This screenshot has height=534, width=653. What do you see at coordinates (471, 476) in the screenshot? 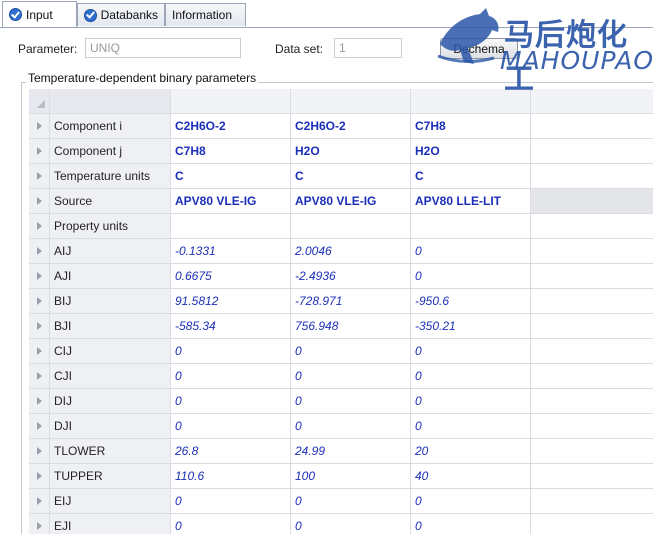
I see `value-cell: 40` at bounding box center [471, 476].